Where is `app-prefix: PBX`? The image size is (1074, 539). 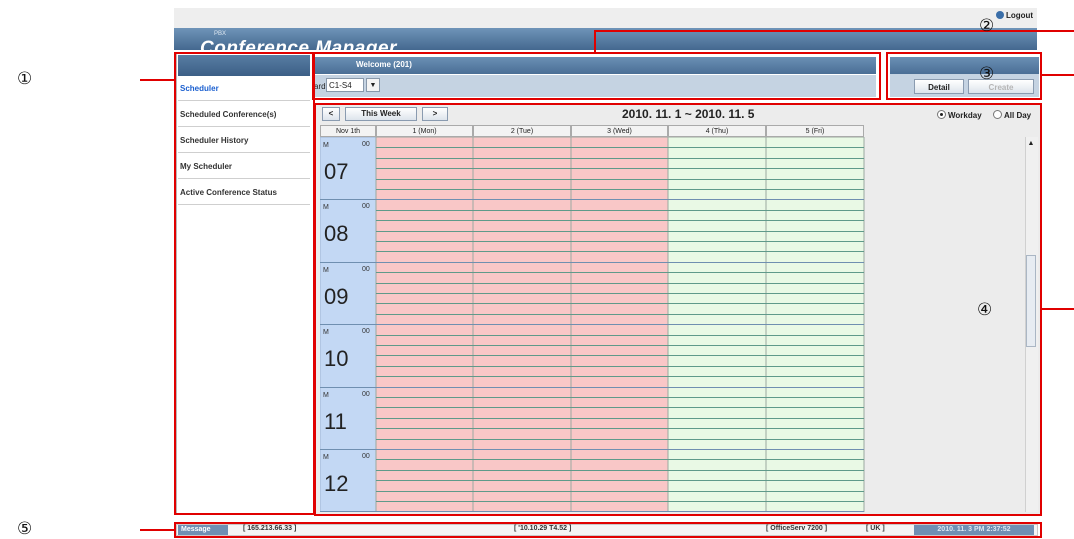
app-prefix: PBX is located at coordinates (220, 34).